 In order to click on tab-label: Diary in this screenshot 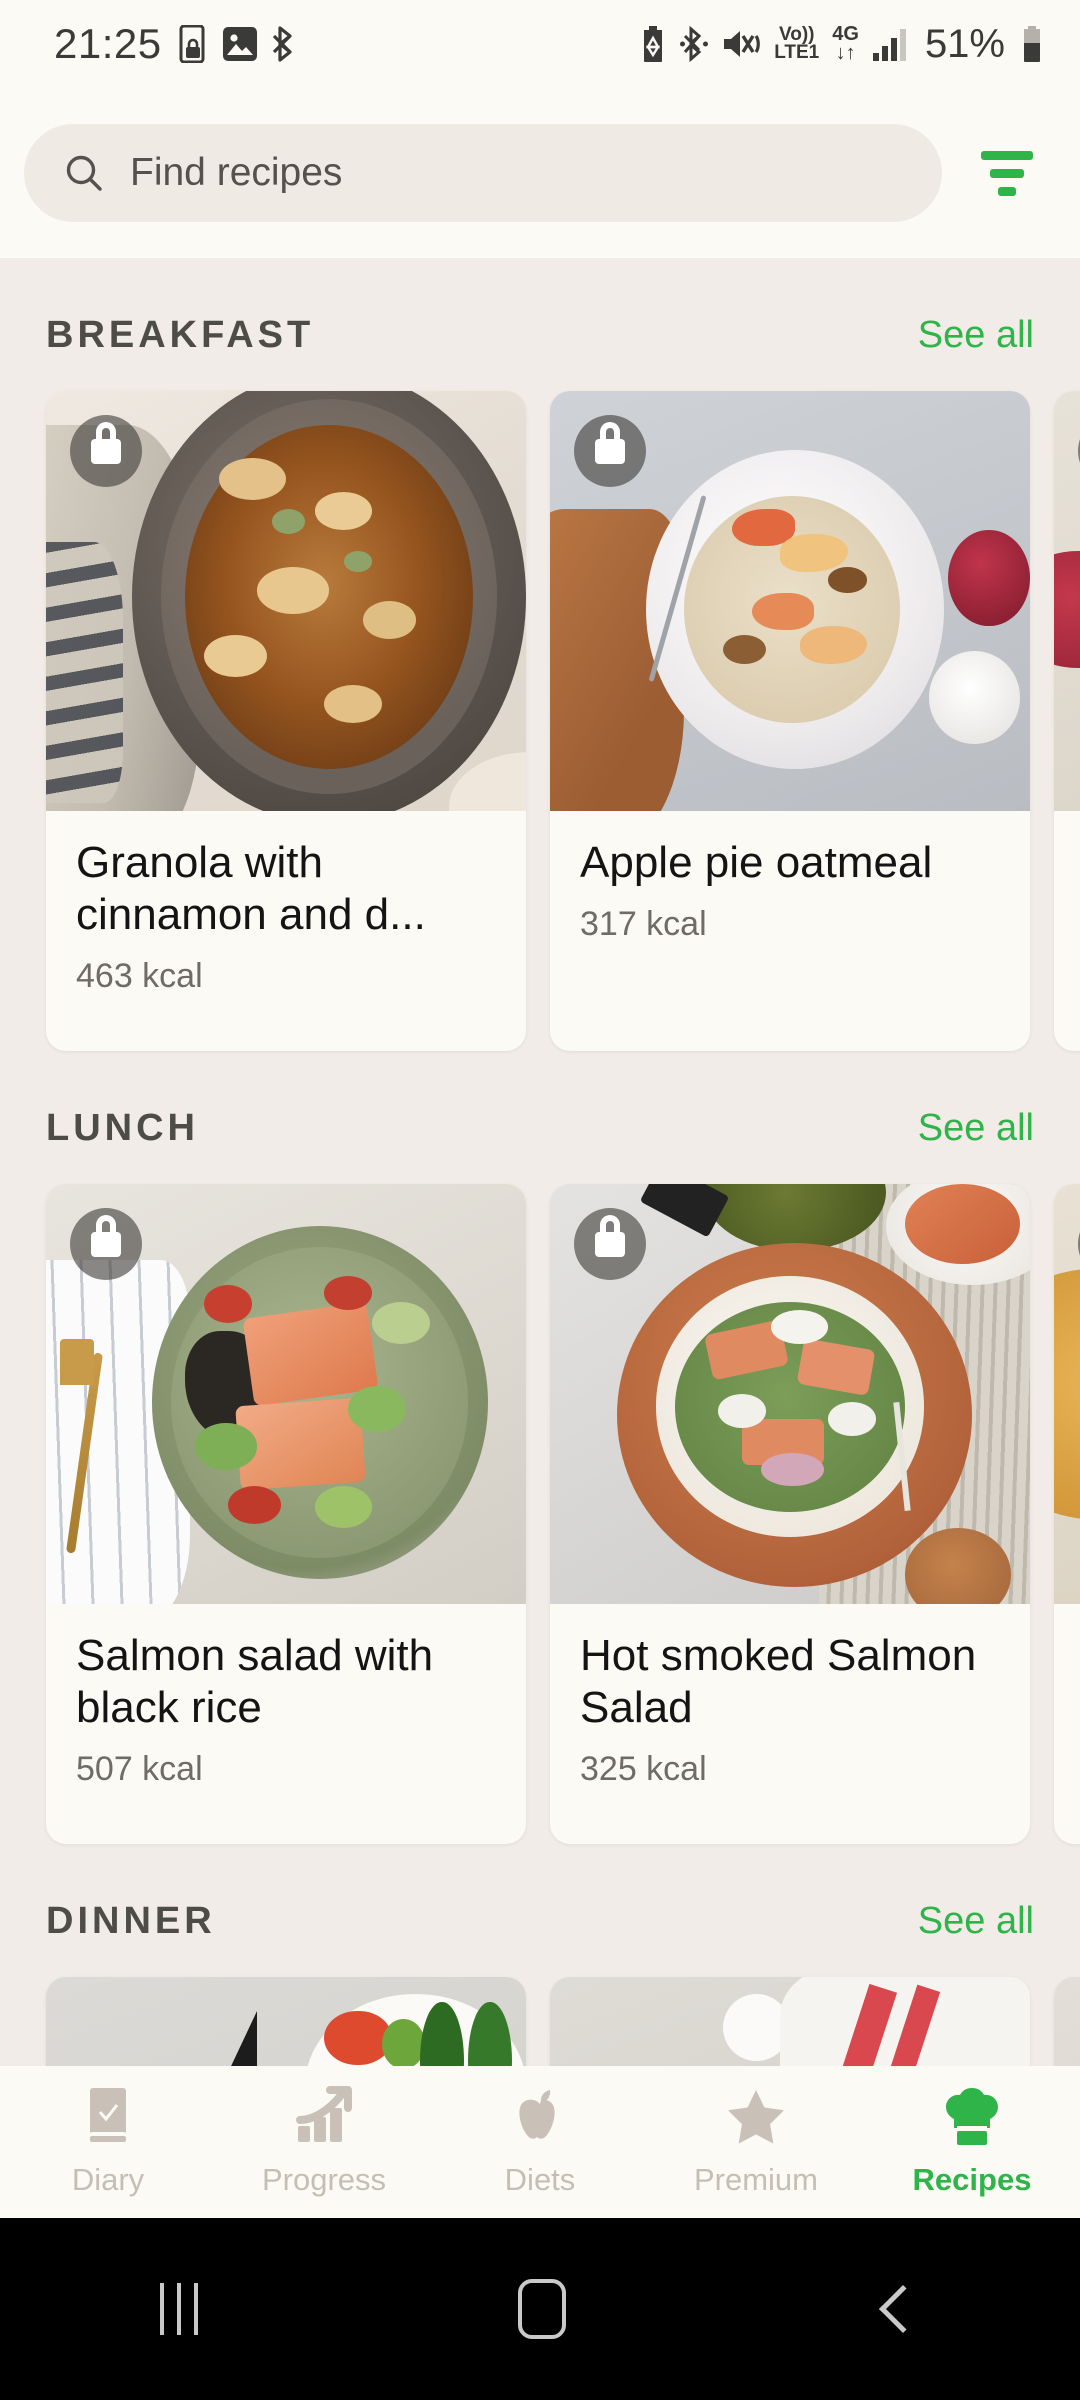, I will do `click(108, 2179)`.